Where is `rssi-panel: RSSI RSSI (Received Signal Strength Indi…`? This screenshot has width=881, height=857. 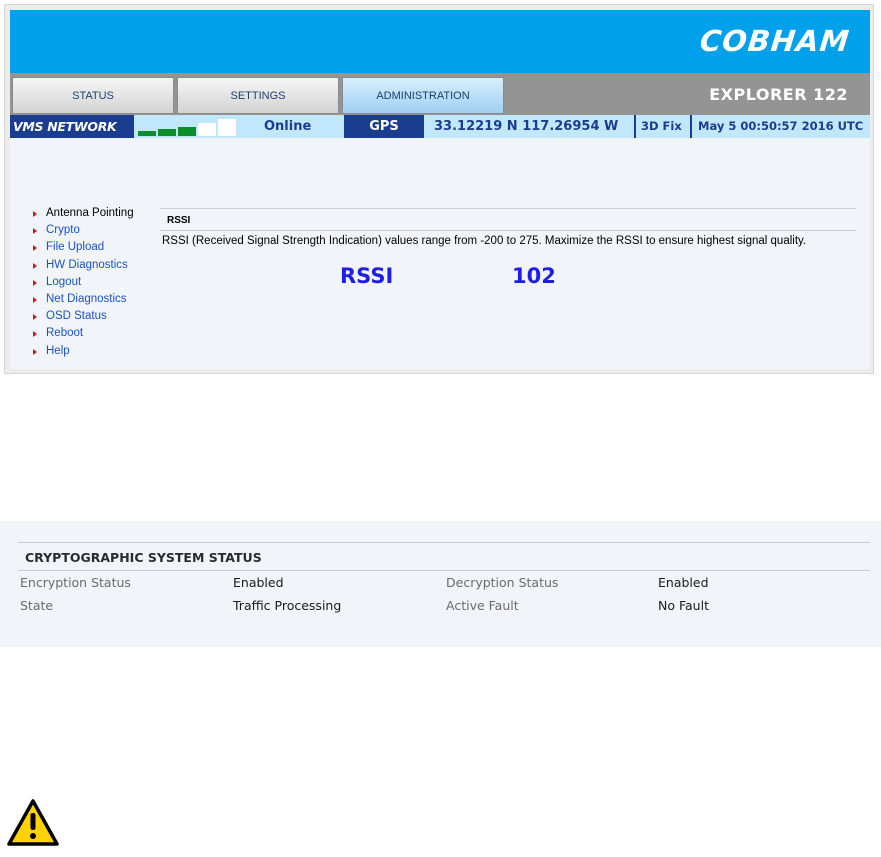
rssi-panel: RSSI RSSI (Received Signal Strength Indi… is located at coordinates (508, 248).